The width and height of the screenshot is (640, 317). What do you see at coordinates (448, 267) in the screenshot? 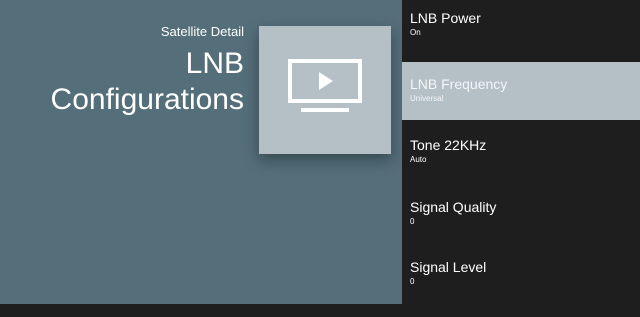
I see `menu-item-label: Signal Level` at bounding box center [448, 267].